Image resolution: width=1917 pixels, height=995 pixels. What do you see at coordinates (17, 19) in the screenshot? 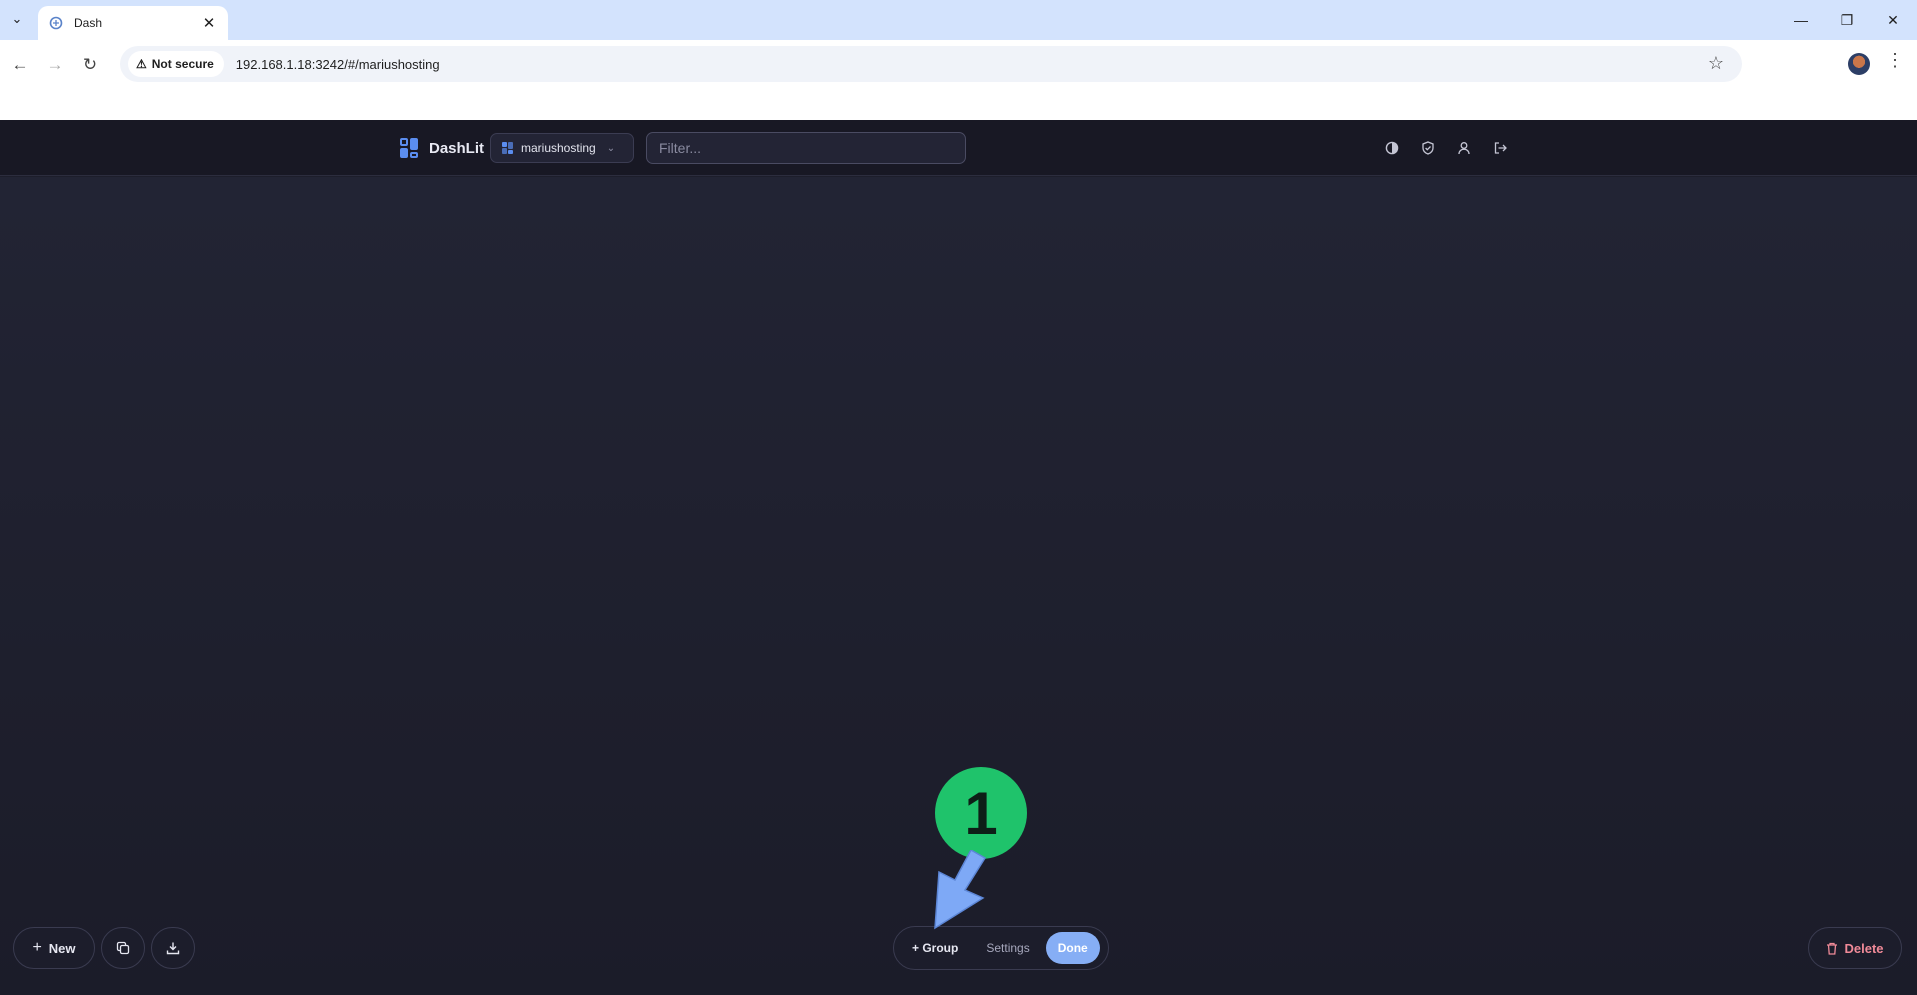
I see `tab-search-chevron-icon: ⌄` at bounding box center [17, 19].